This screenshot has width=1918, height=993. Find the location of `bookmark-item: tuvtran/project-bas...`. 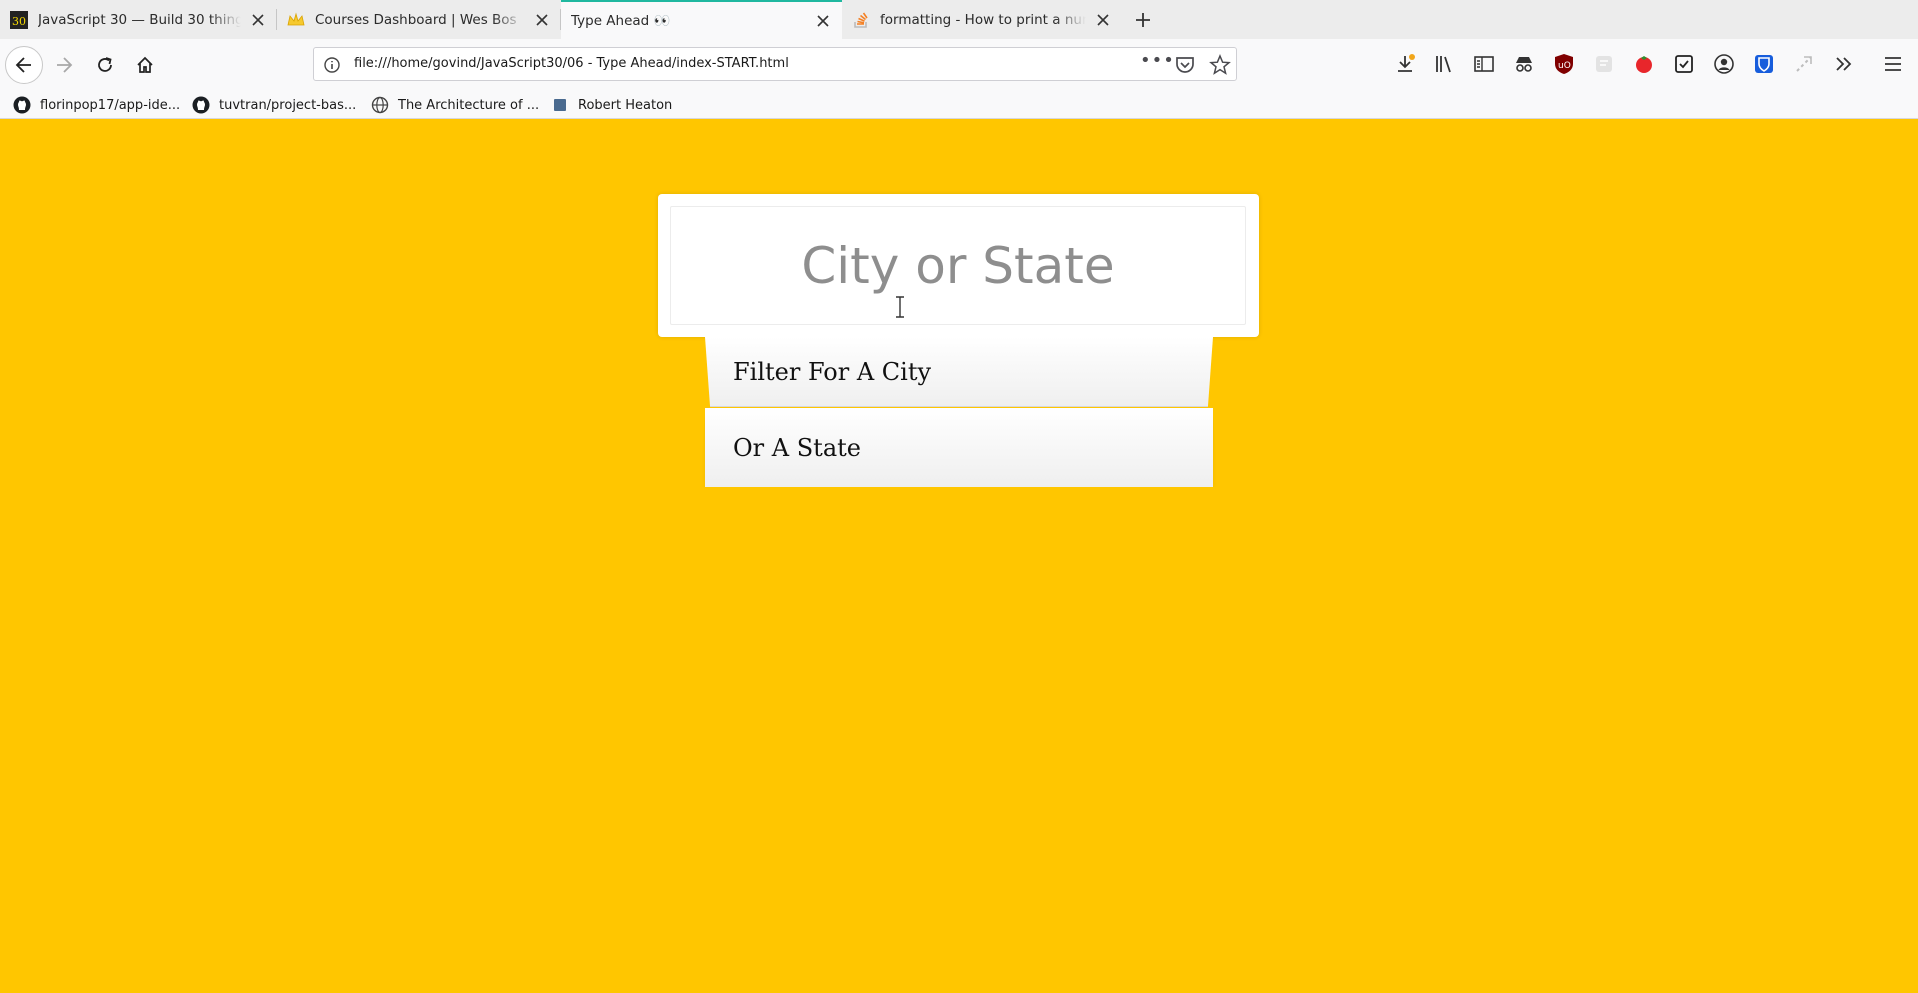

bookmark-item: tuvtran/project-bas... is located at coordinates (274, 105).